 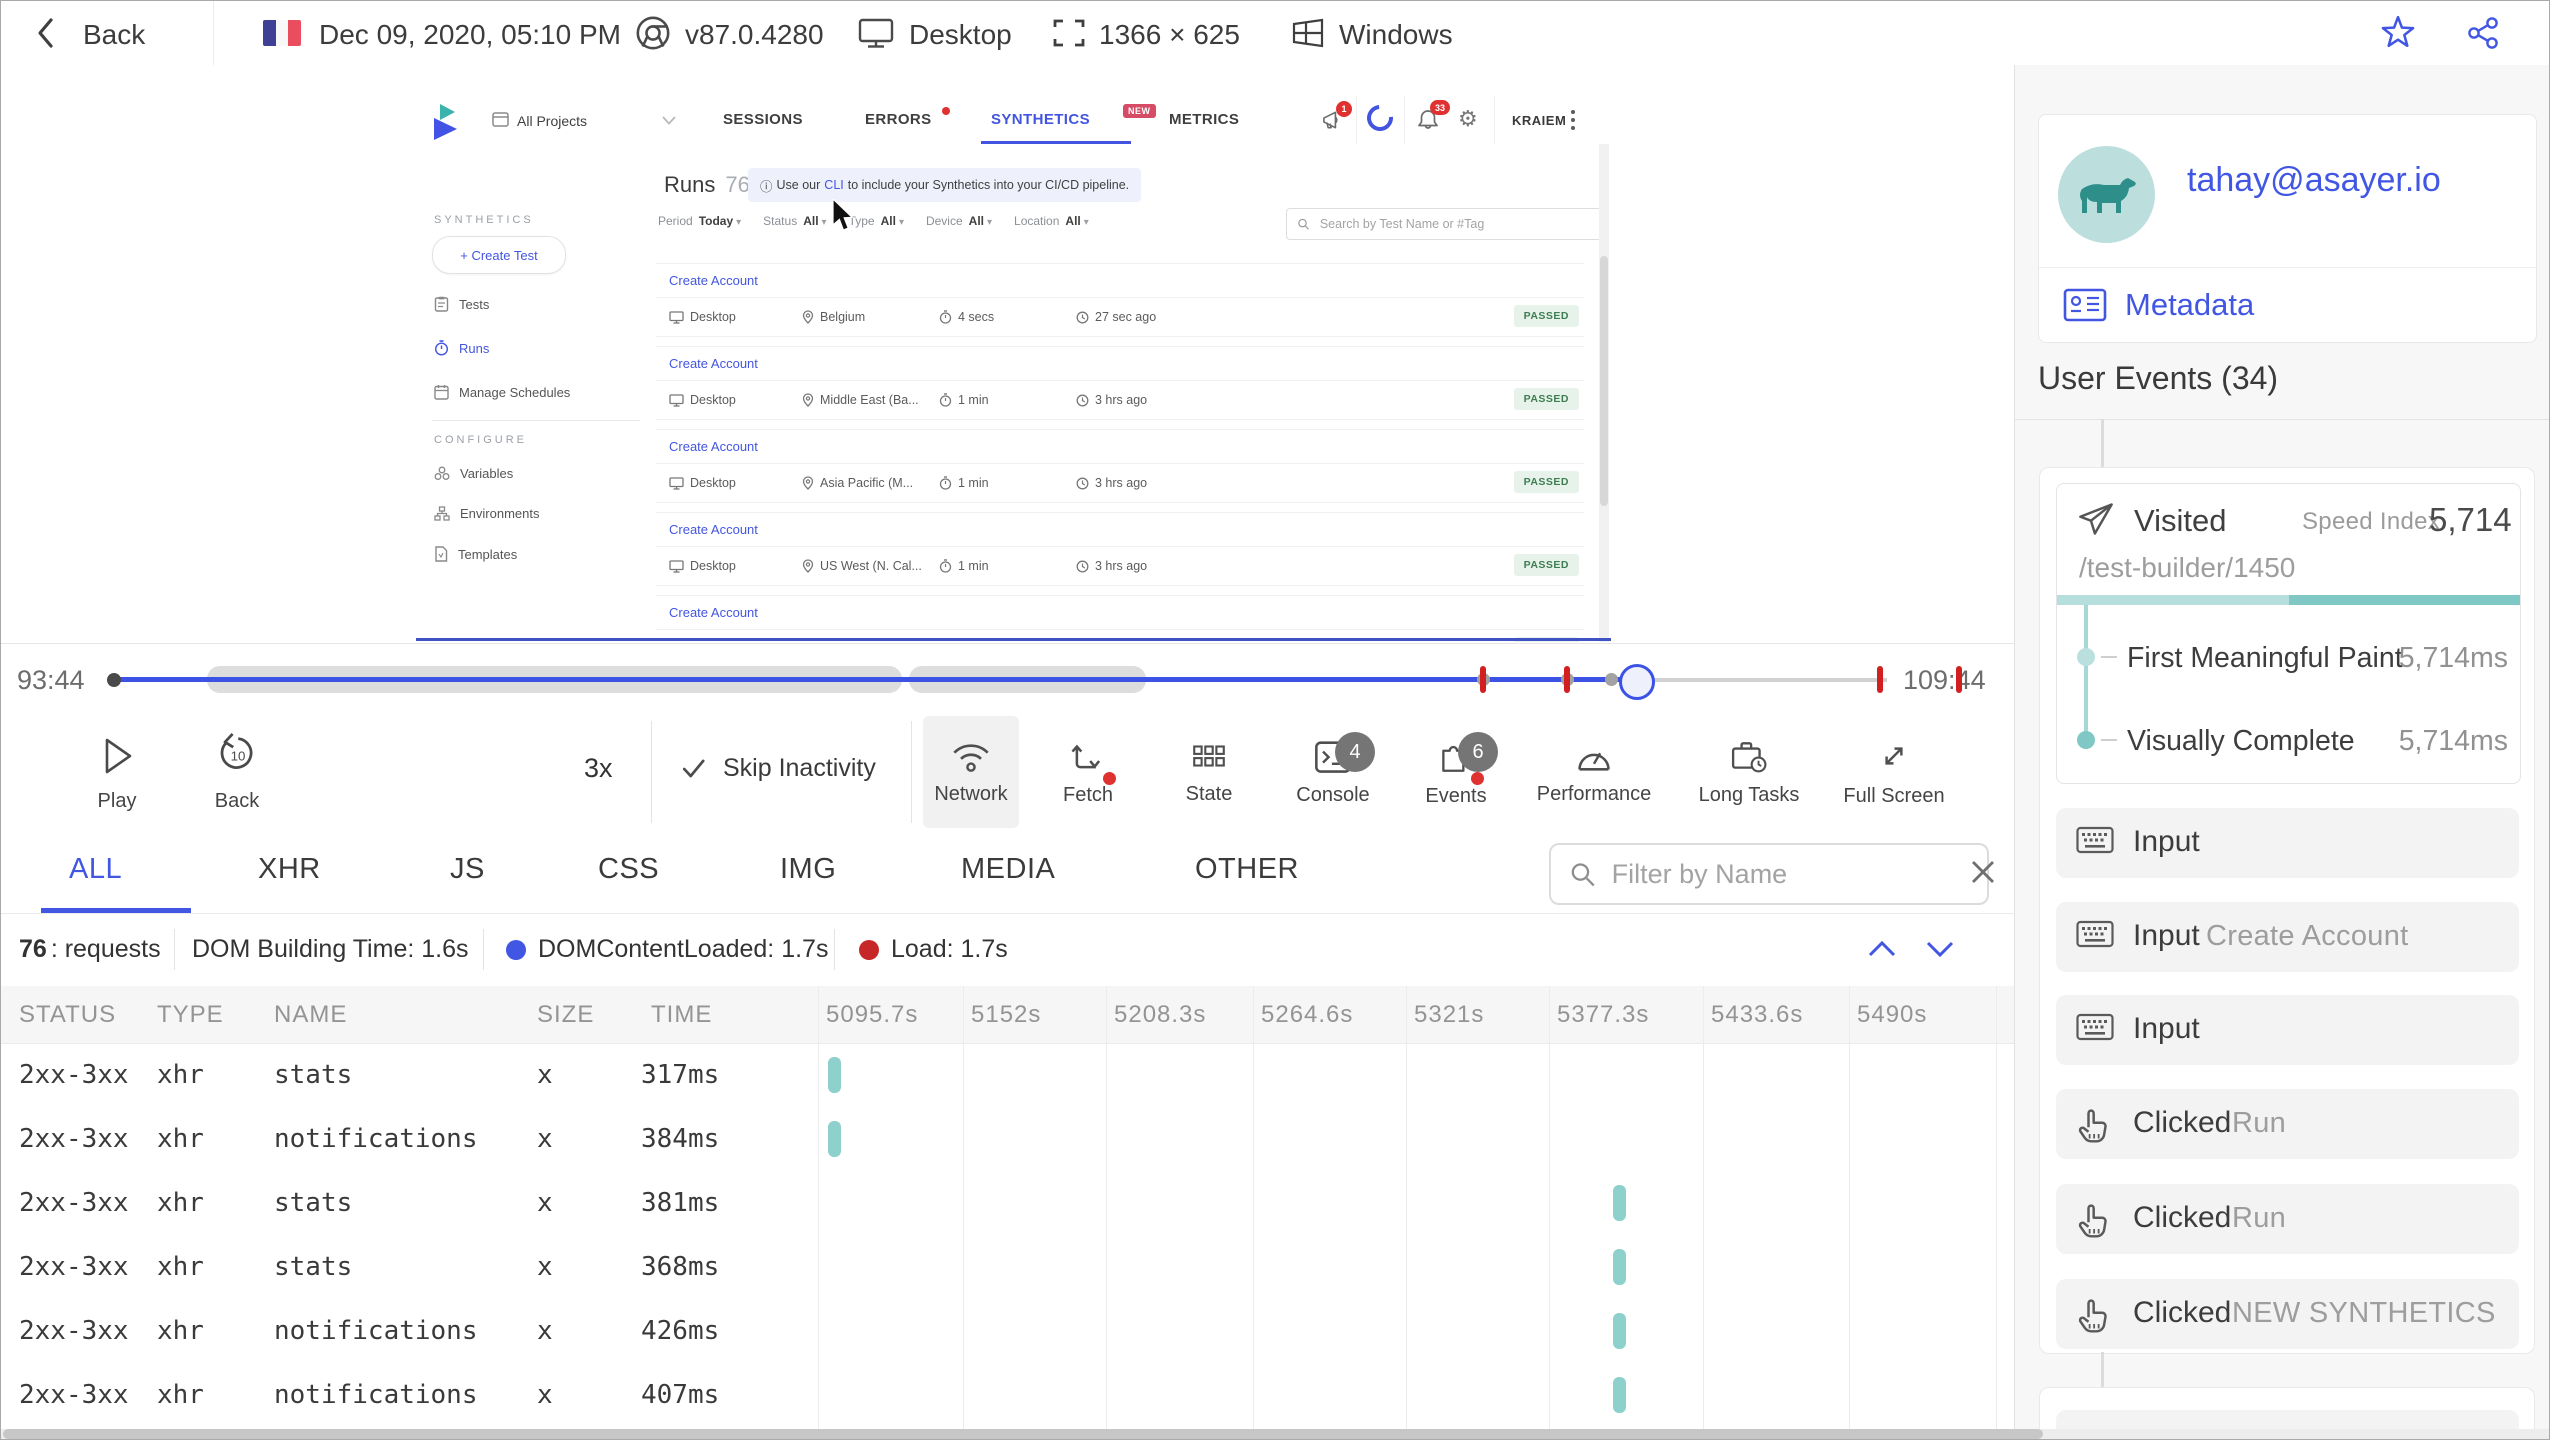 I want to click on panel-button-fetch: Fetch, so click(x=1088, y=772).